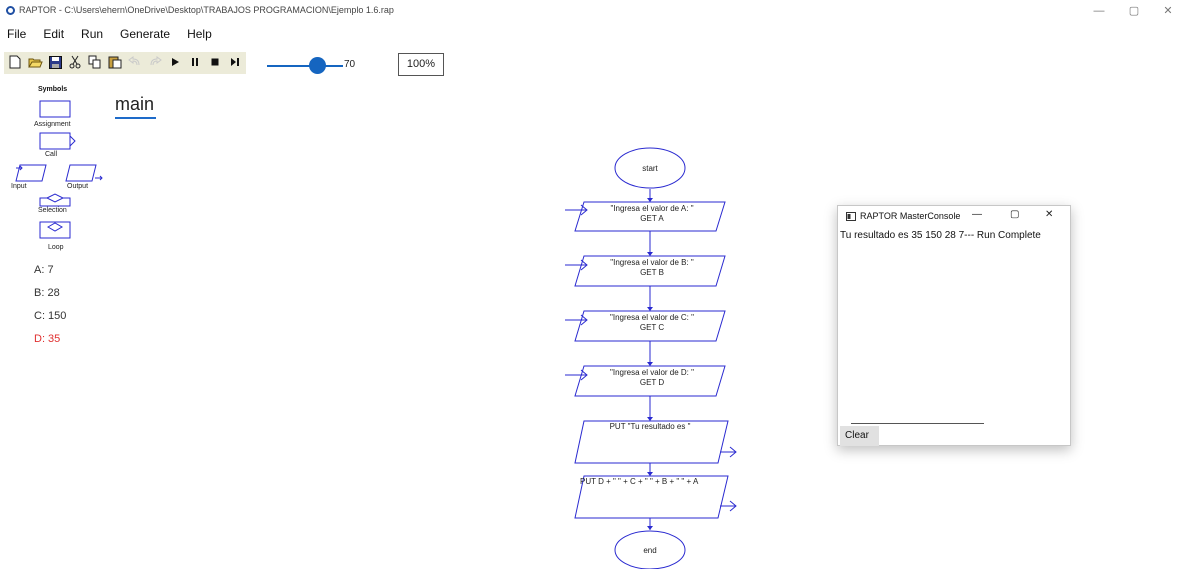 This screenshot has width=1186, height=569. I want to click on input-label: Input, so click(19, 186).